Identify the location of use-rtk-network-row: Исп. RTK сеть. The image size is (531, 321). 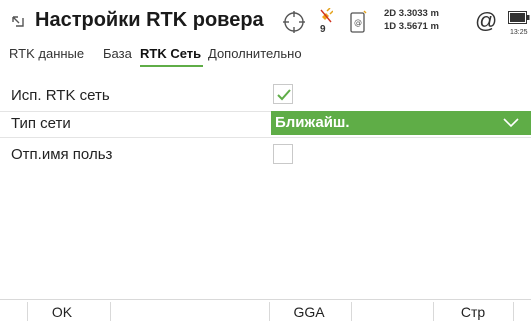
(265, 96).